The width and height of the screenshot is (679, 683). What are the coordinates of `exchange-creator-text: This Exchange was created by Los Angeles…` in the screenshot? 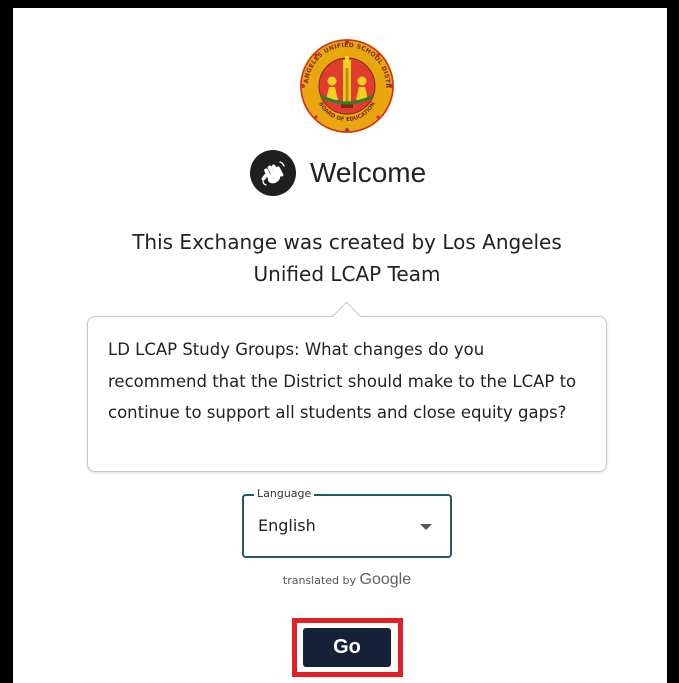 It's located at (347, 258).